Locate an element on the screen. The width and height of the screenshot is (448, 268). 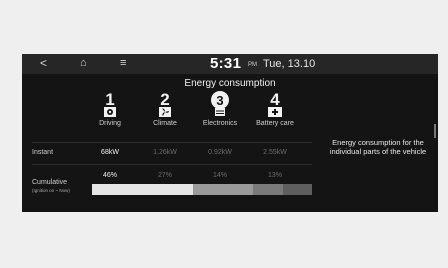
cumulative-percent-driving: 46% is located at coordinates (109, 175).